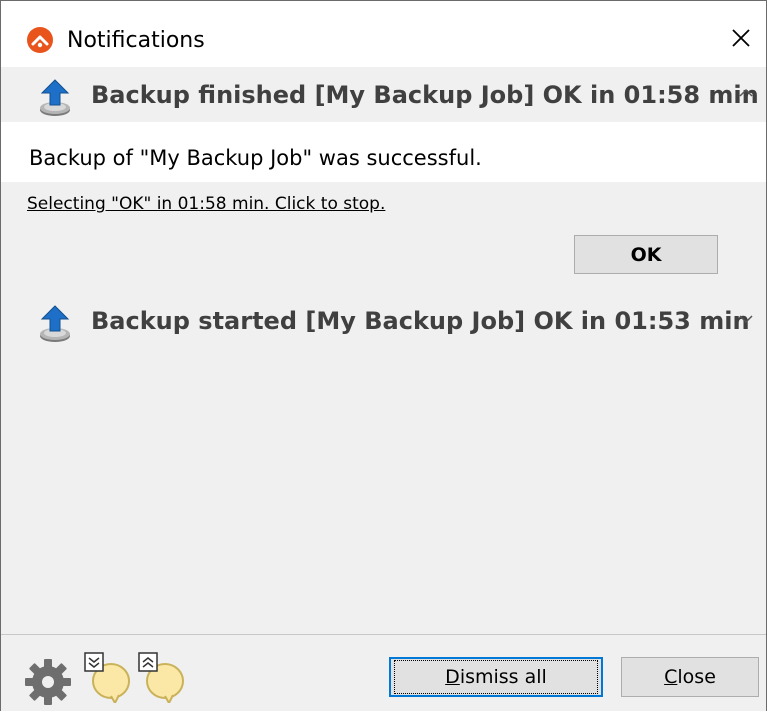  I want to click on expand-all-bubble-icon, so click(161, 677).